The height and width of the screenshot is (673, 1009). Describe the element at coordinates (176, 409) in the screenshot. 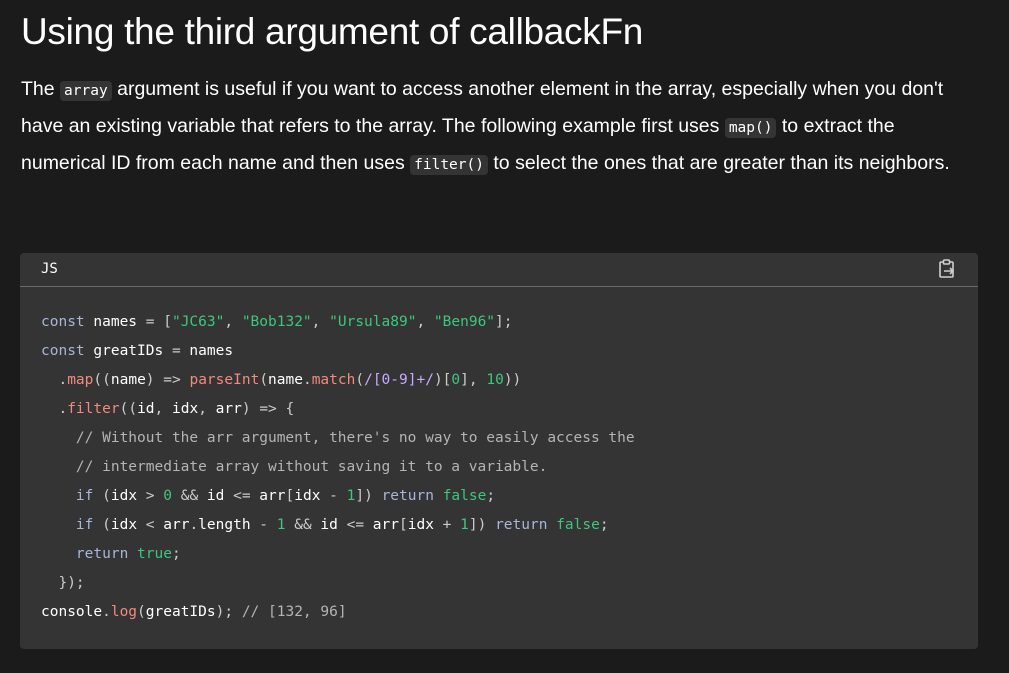

I see `code-line-4: .filter((id, idx, arr) => {` at that location.